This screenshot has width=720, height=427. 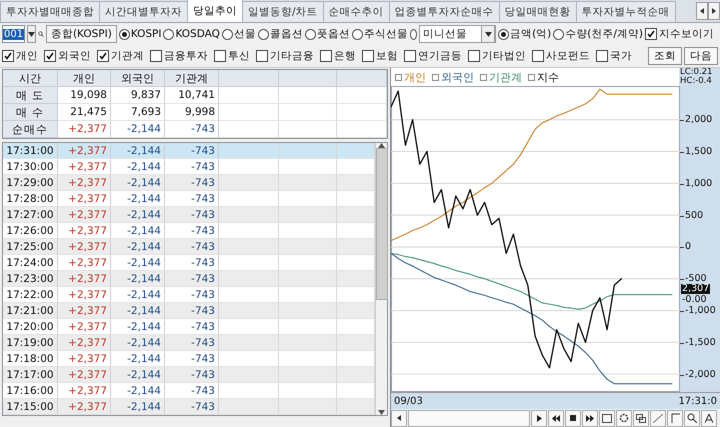 What do you see at coordinates (382, 224) in the screenshot?
I see `scroll-thumb` at bounding box center [382, 224].